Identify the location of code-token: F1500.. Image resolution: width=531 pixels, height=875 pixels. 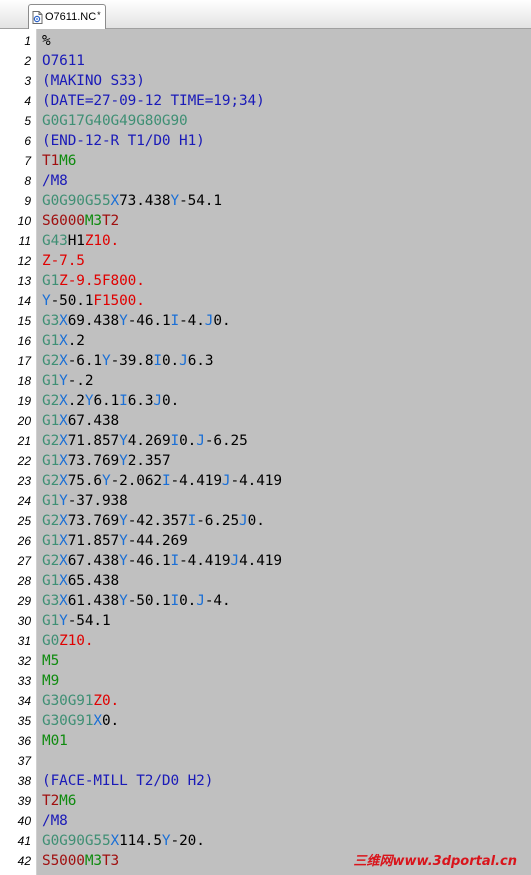
(119, 301).